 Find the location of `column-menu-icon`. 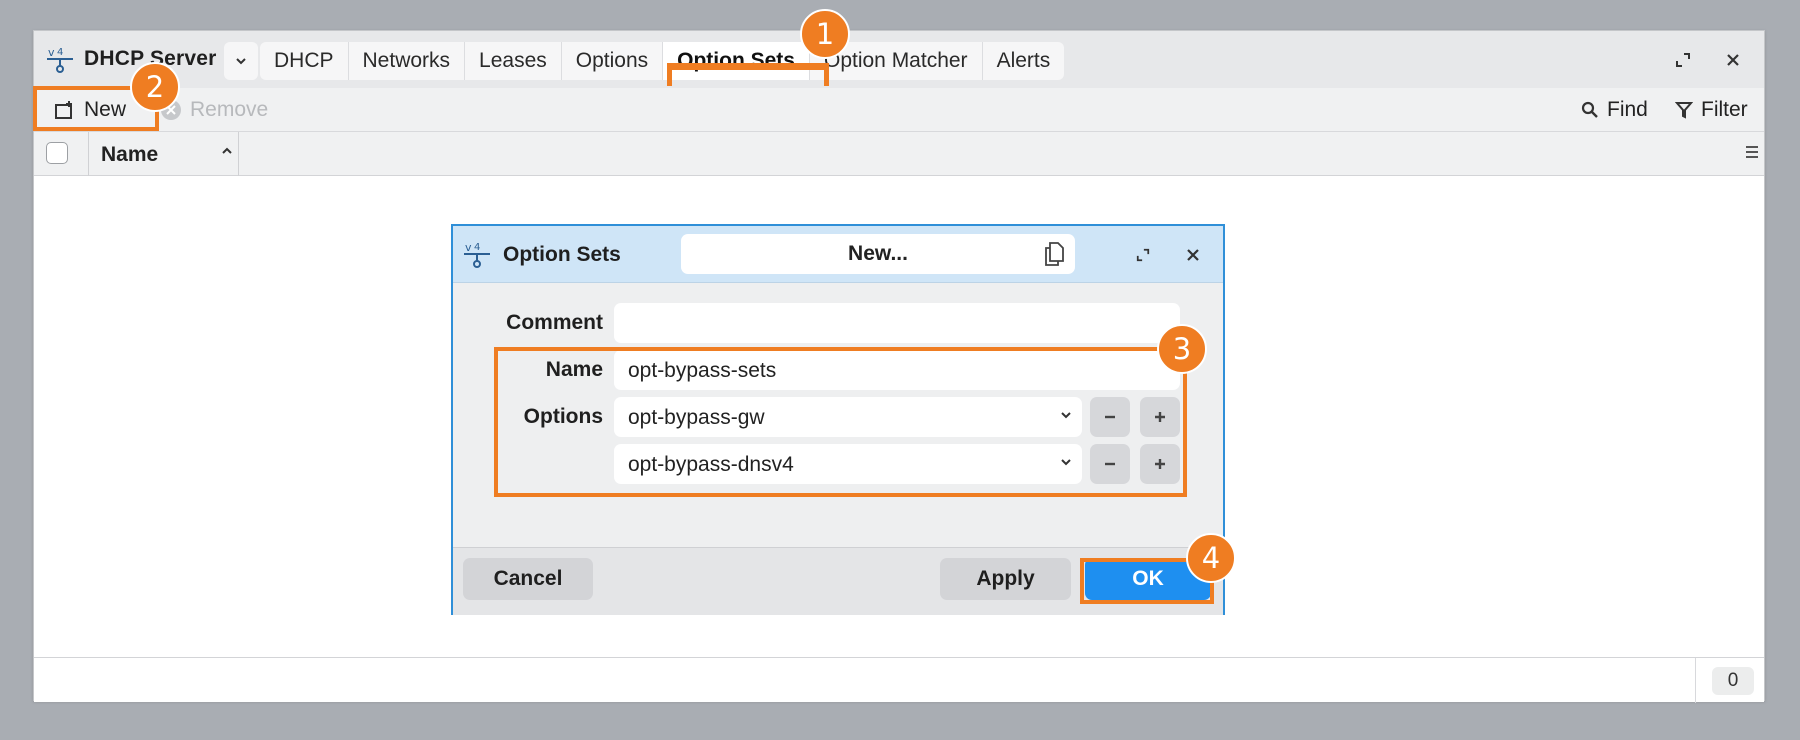

column-menu-icon is located at coordinates (1752, 152).